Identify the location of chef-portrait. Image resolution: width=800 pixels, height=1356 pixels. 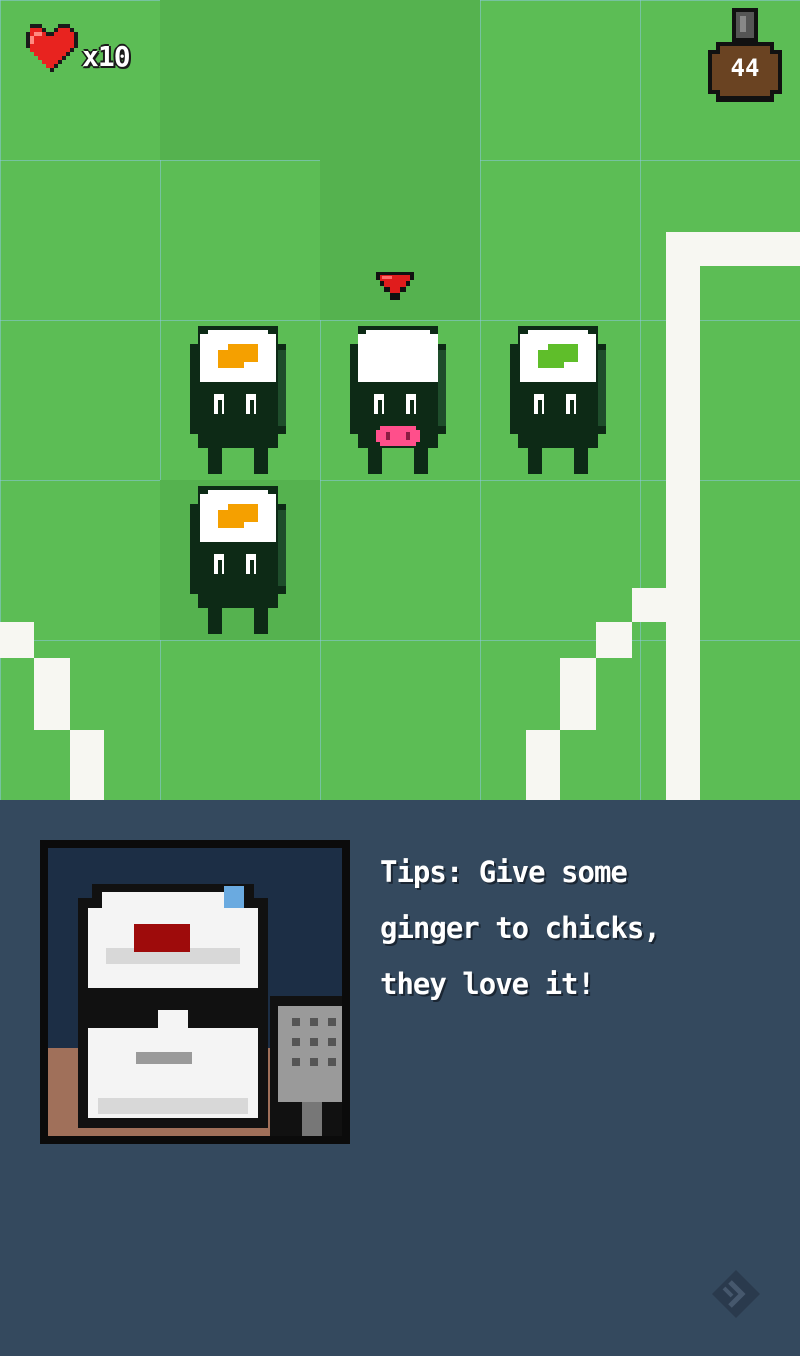
(195, 992).